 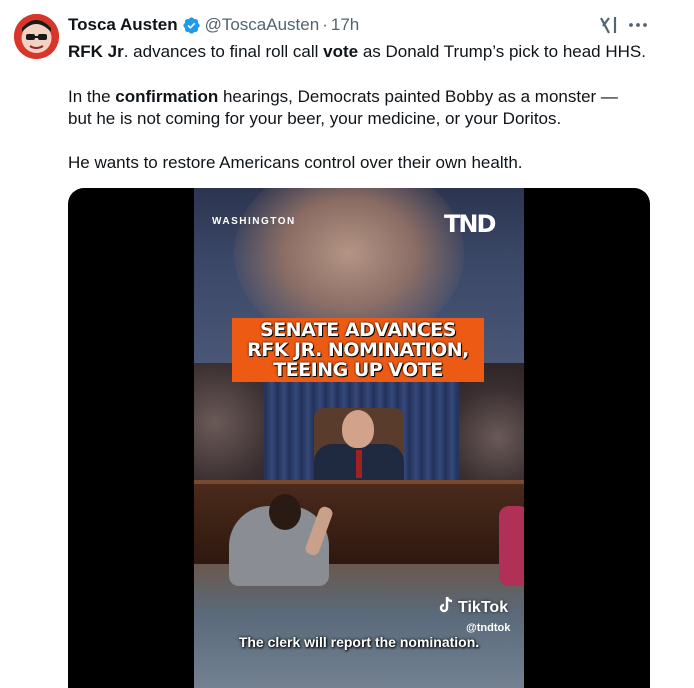 I want to click on grok-icon, so click(x=609, y=25).